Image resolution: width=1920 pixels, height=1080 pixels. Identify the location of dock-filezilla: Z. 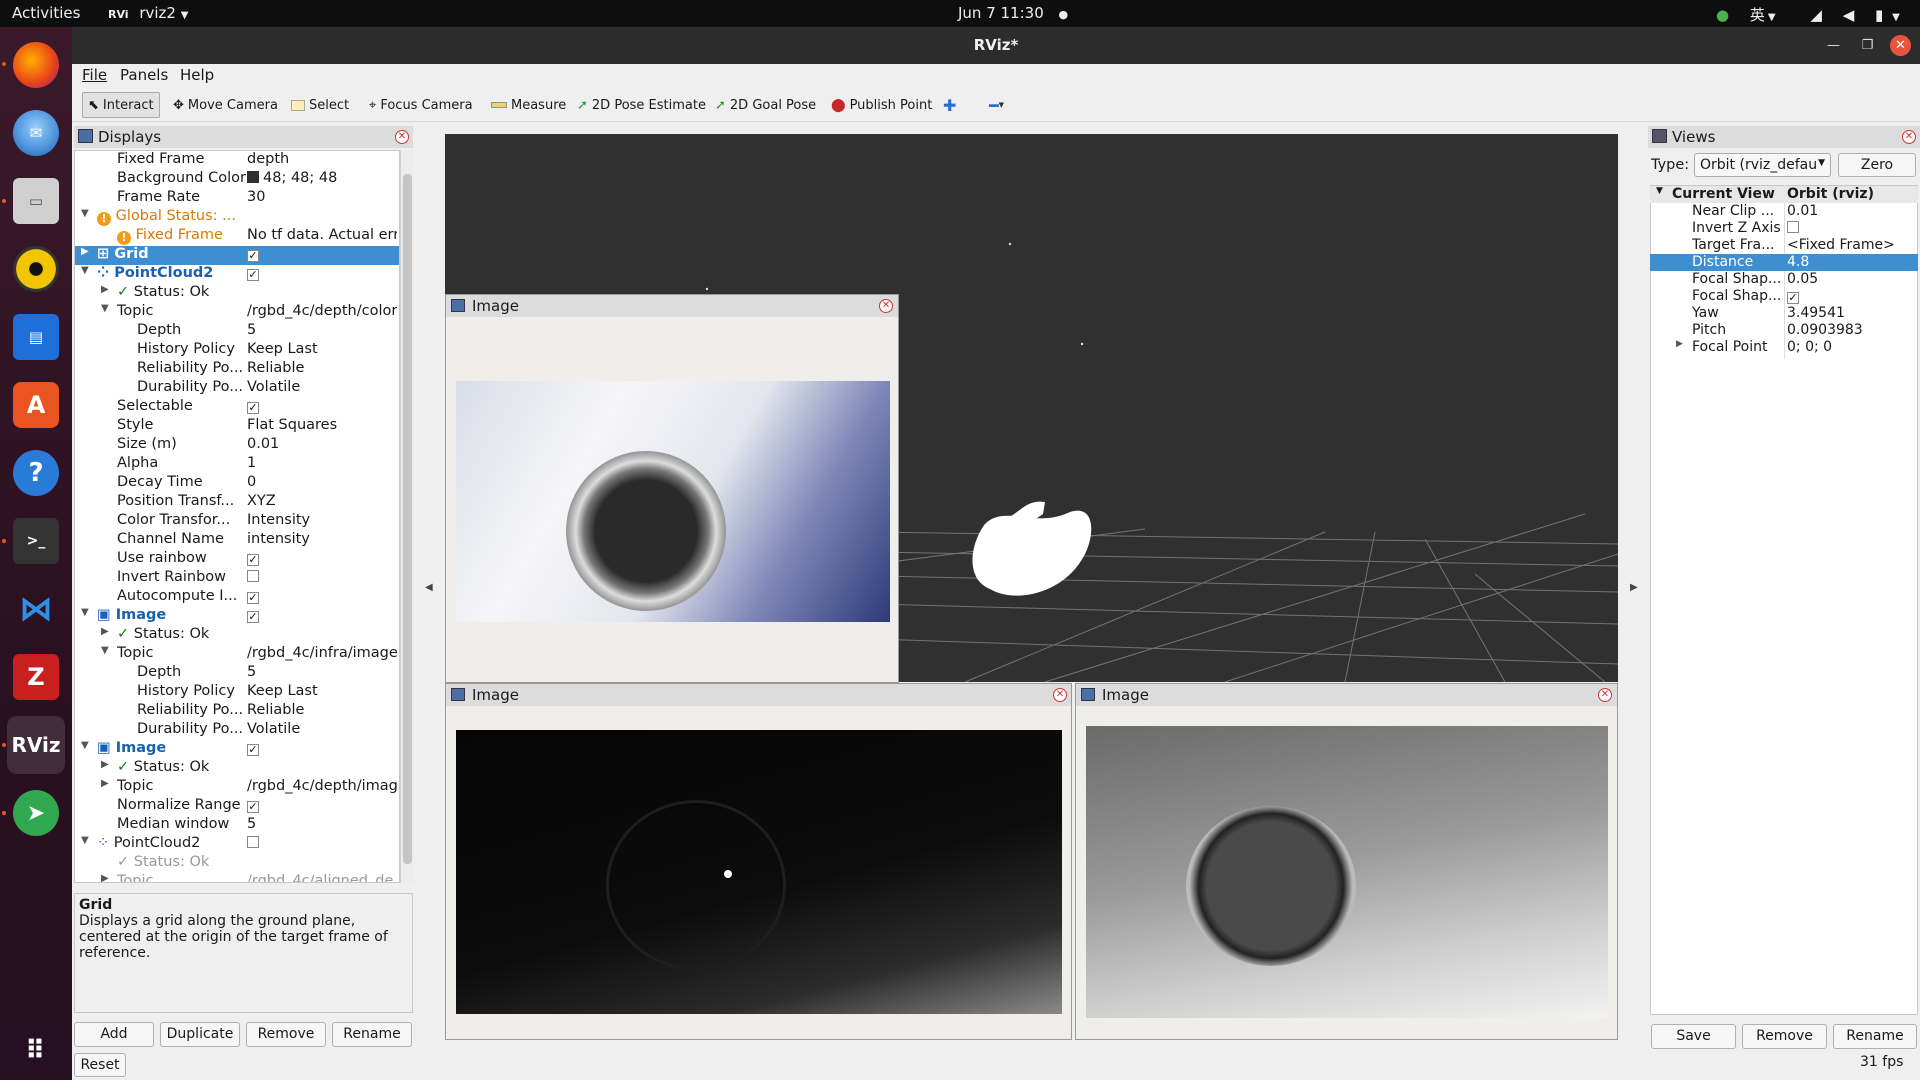
(36, 677).